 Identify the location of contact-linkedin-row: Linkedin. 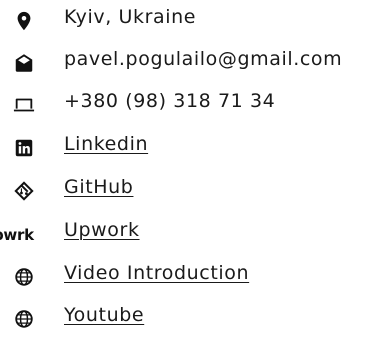
(193, 147).